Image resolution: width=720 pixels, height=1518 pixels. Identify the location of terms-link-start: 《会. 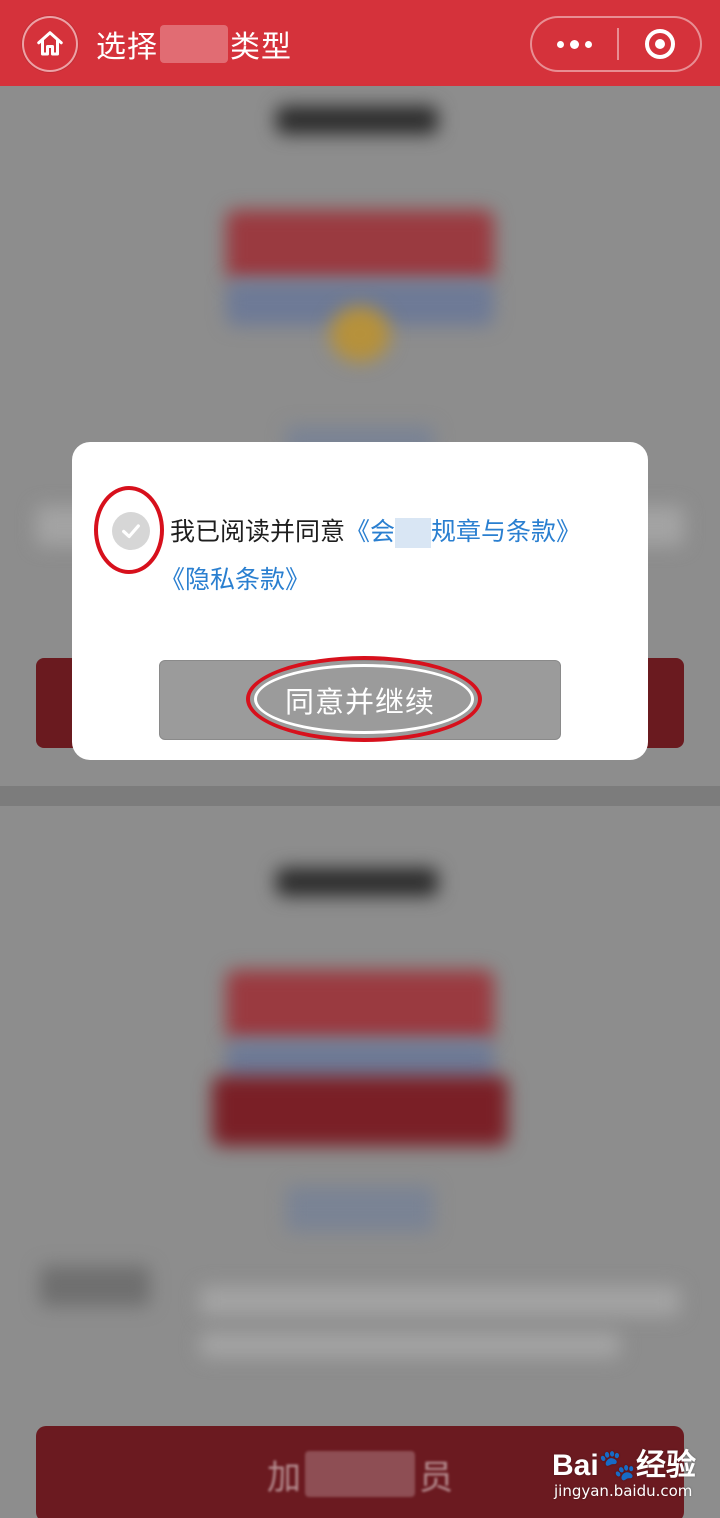
(370, 531).